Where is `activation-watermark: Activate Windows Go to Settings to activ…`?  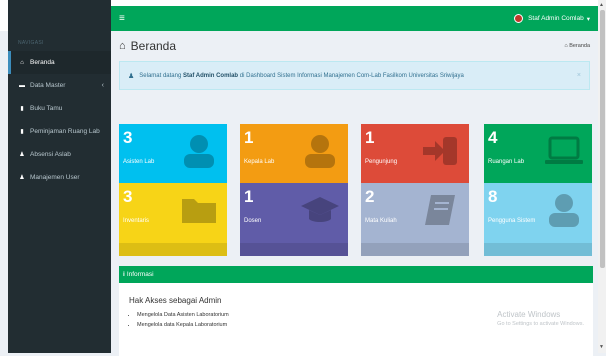
activation-watermark: Activate Windows Go to Settings to activ… is located at coordinates (540, 318).